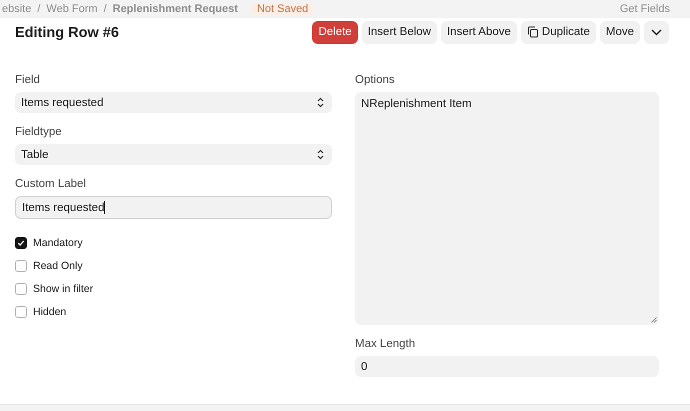  What do you see at coordinates (63, 289) in the screenshot?
I see `checkbox-label: Show in filter` at bounding box center [63, 289].